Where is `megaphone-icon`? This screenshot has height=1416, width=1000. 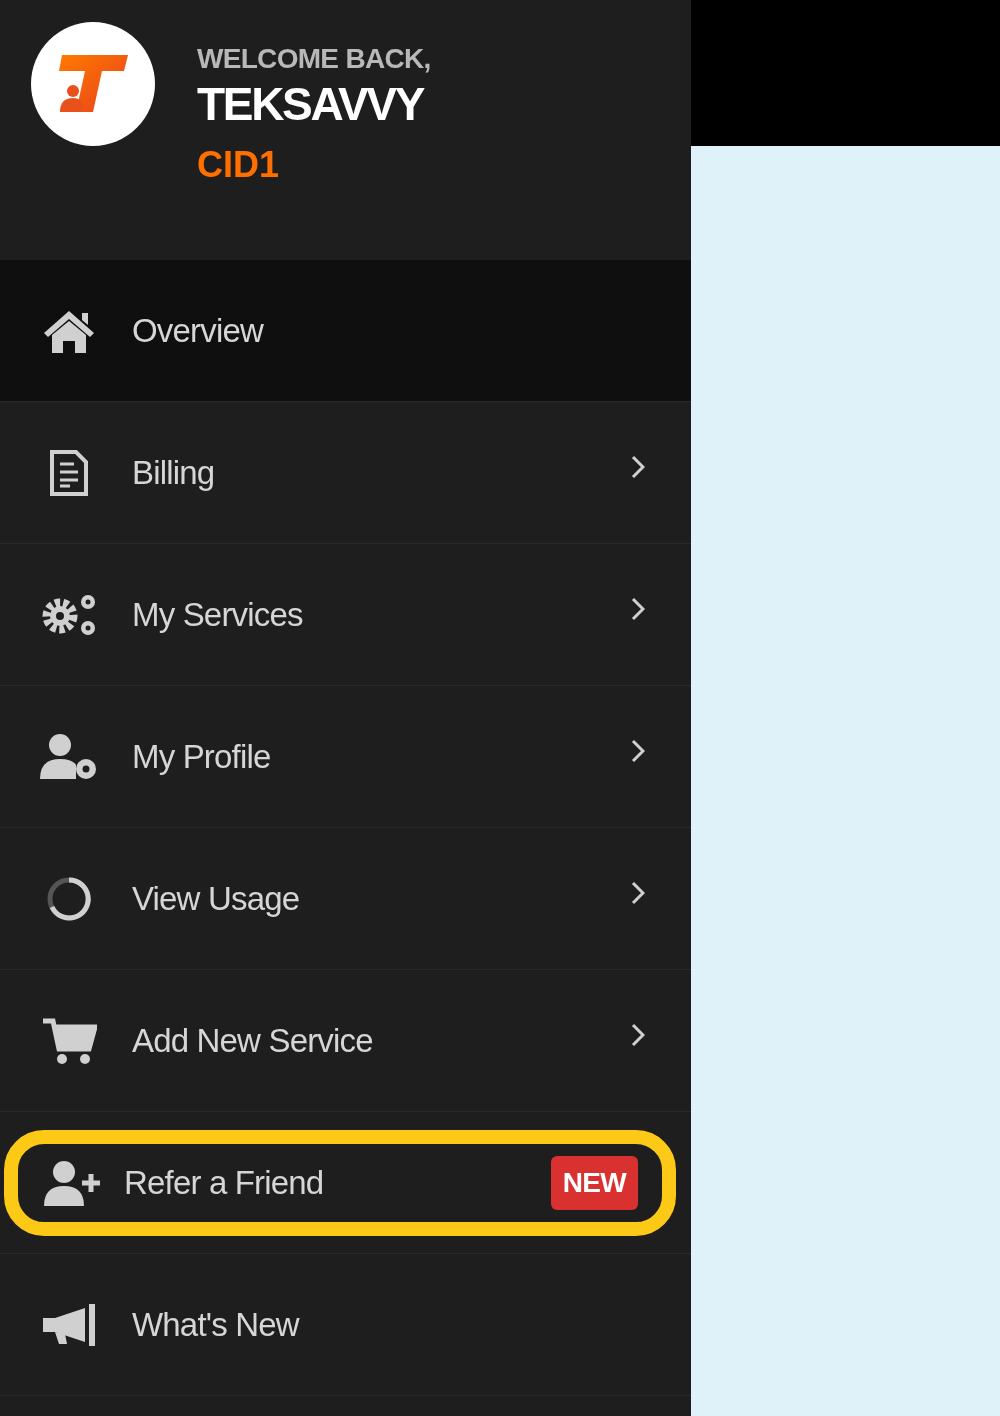
megaphone-icon is located at coordinates (69, 1324).